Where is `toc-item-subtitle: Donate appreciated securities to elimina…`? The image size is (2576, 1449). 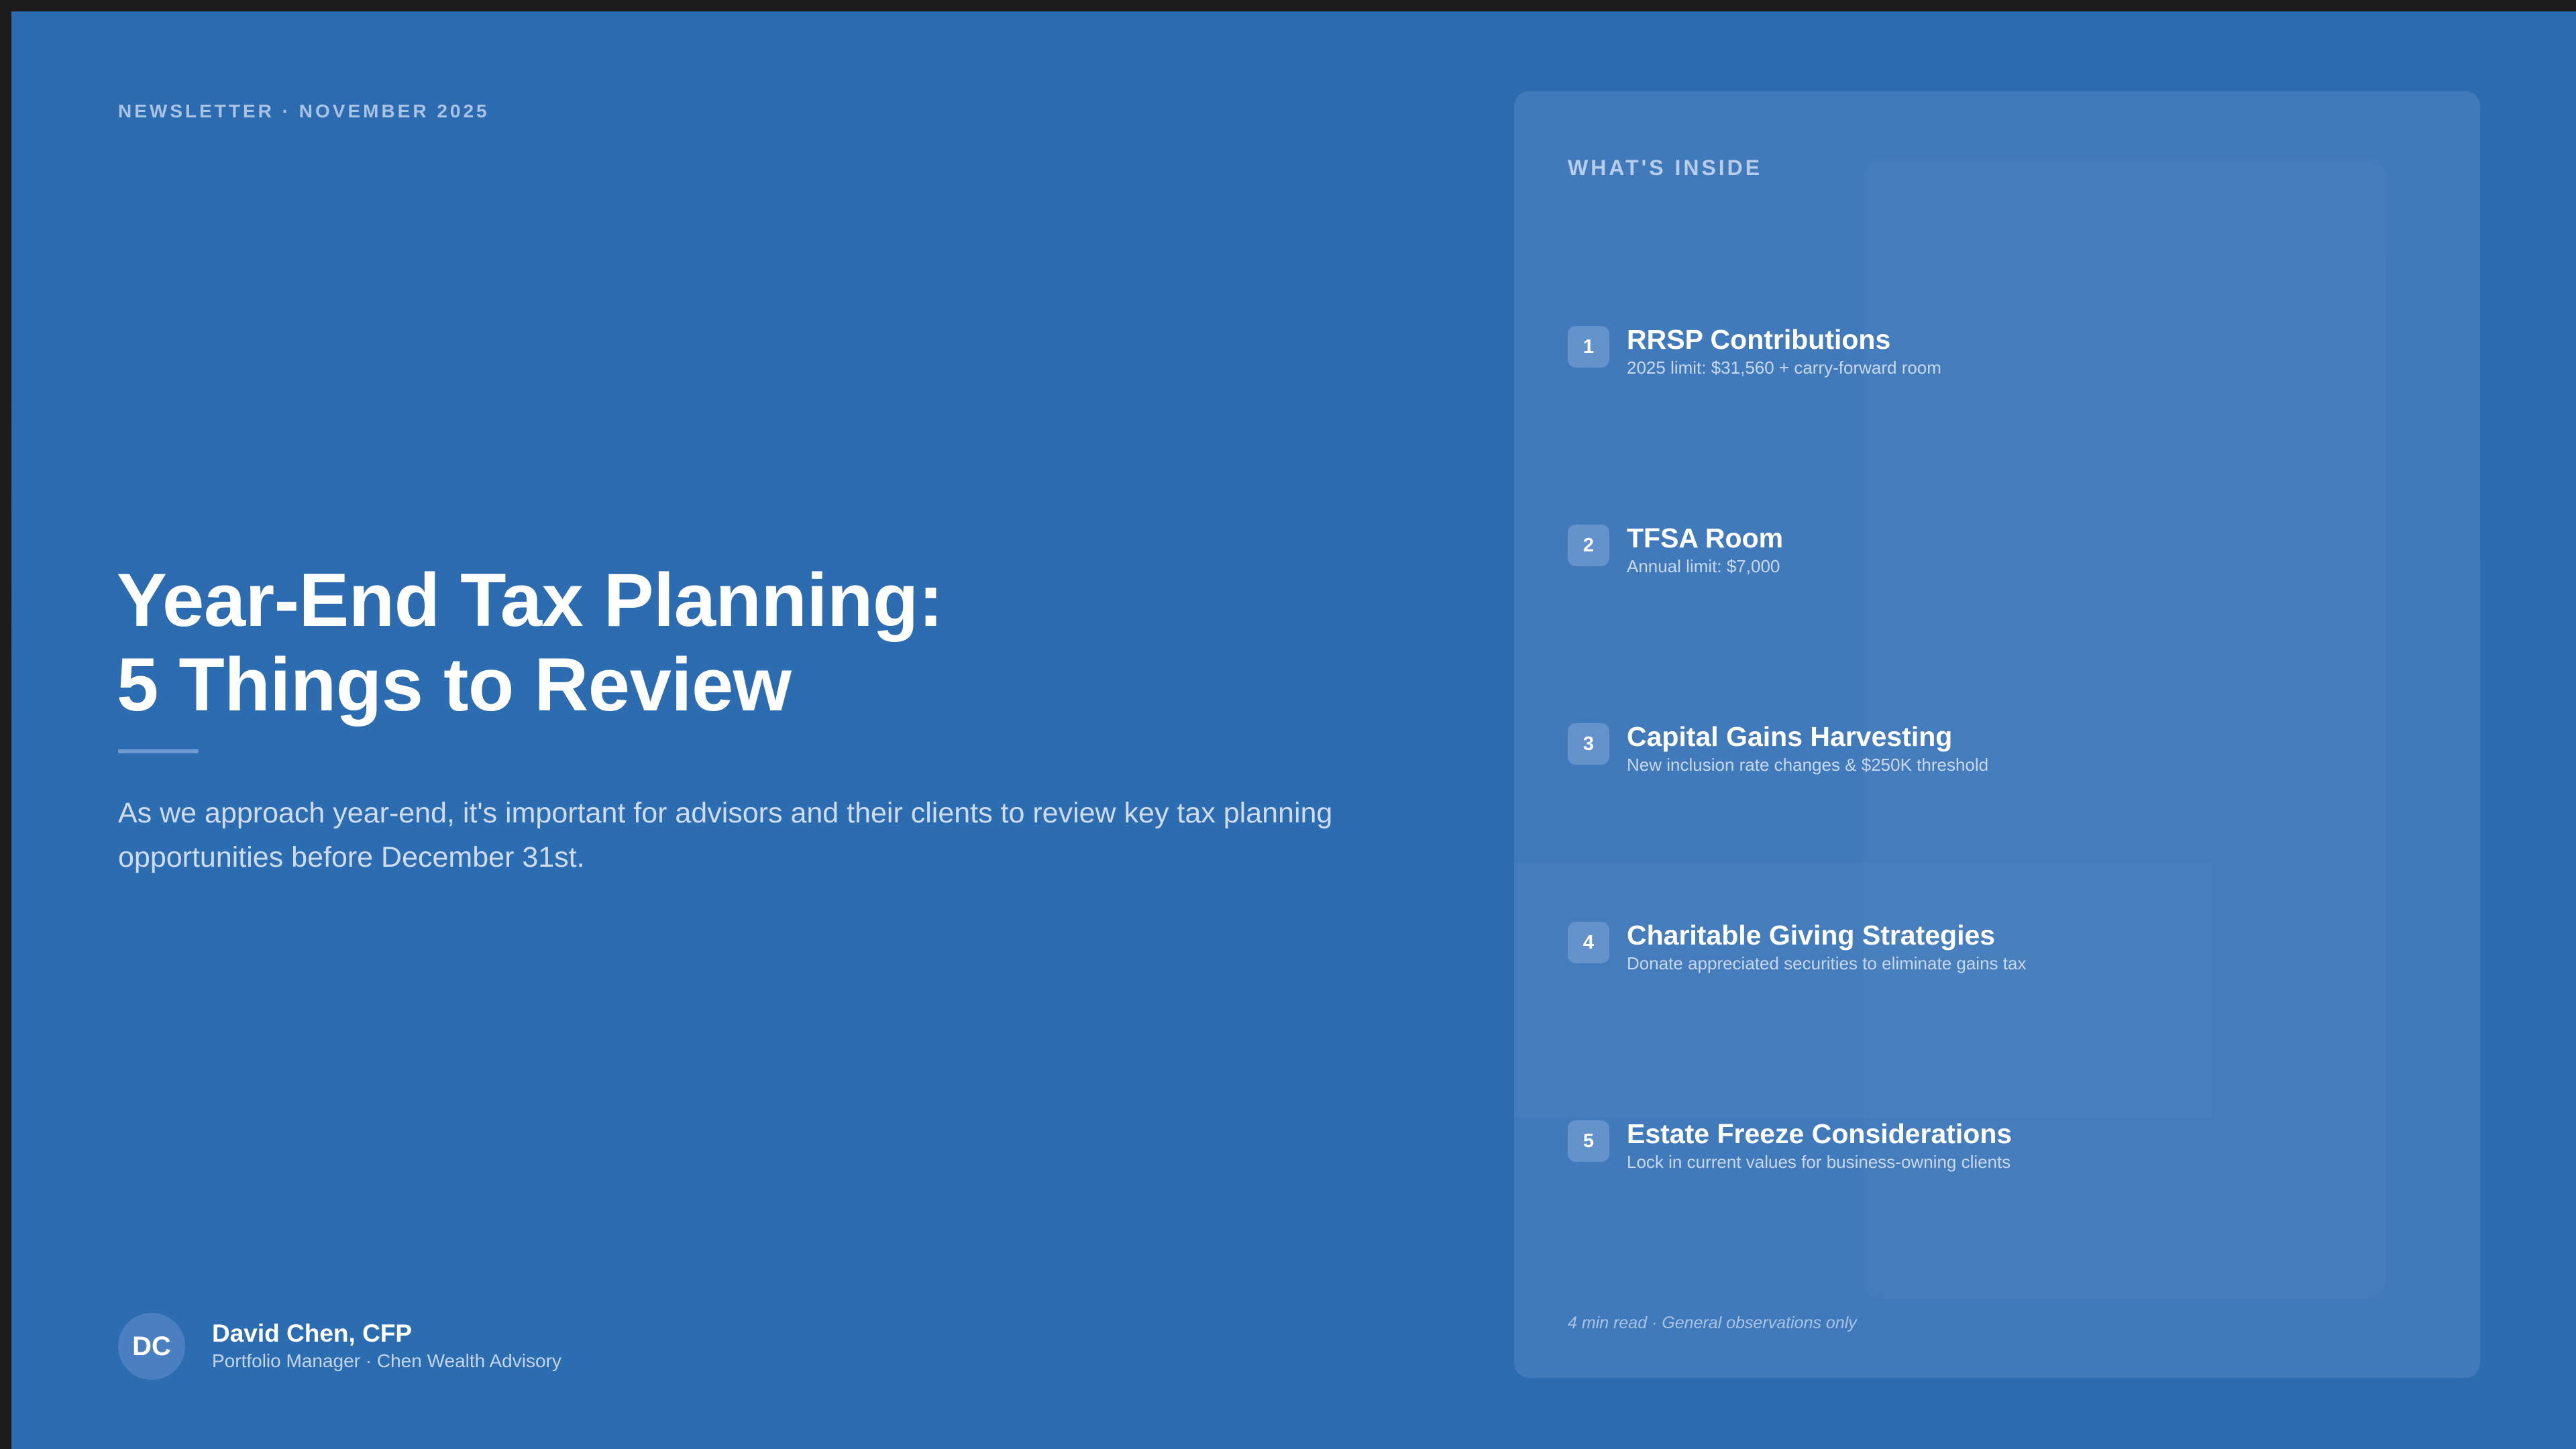 toc-item-subtitle: Donate appreciated securities to elimina… is located at coordinates (1827, 963).